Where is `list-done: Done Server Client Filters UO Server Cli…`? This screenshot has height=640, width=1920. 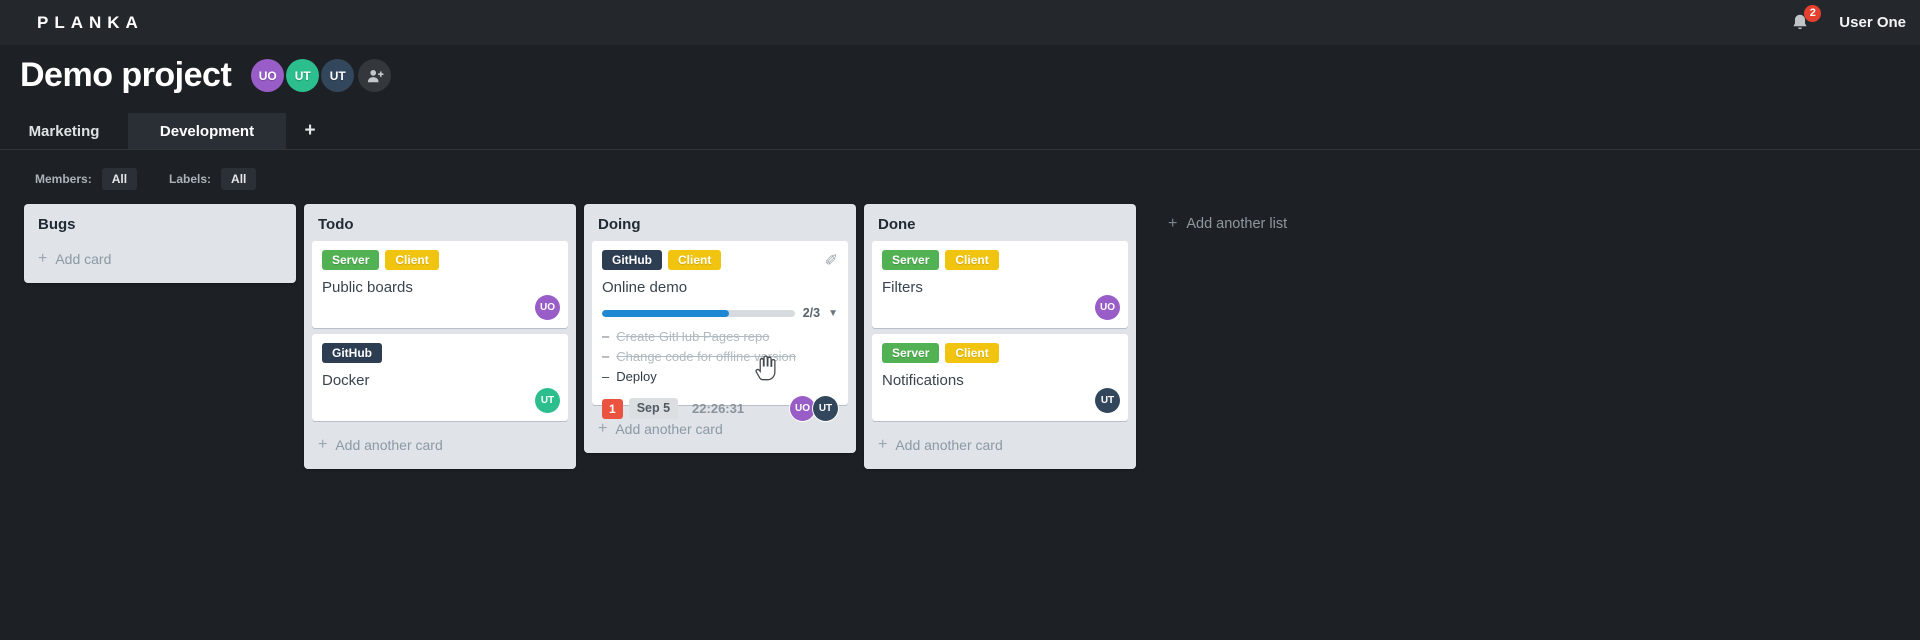
list-done: Done Server Client Filters UO Server Cli… is located at coordinates (1000, 336).